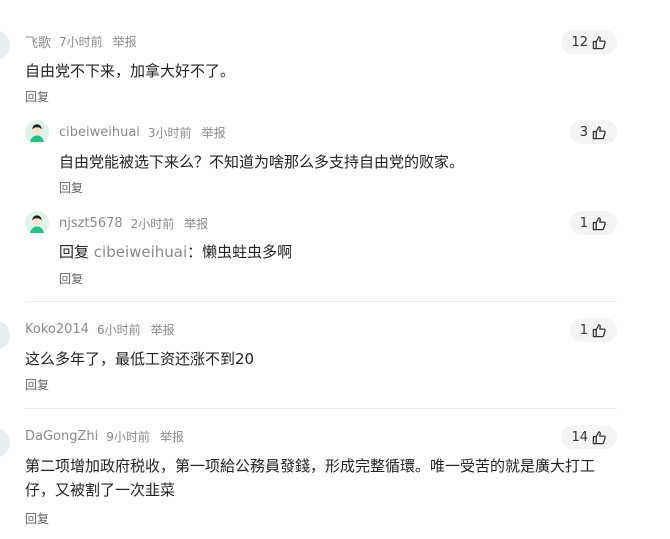 Image resolution: width=670 pixels, height=539 pixels. Describe the element at coordinates (589, 42) in the screenshot. I see `like-button: 12` at that location.